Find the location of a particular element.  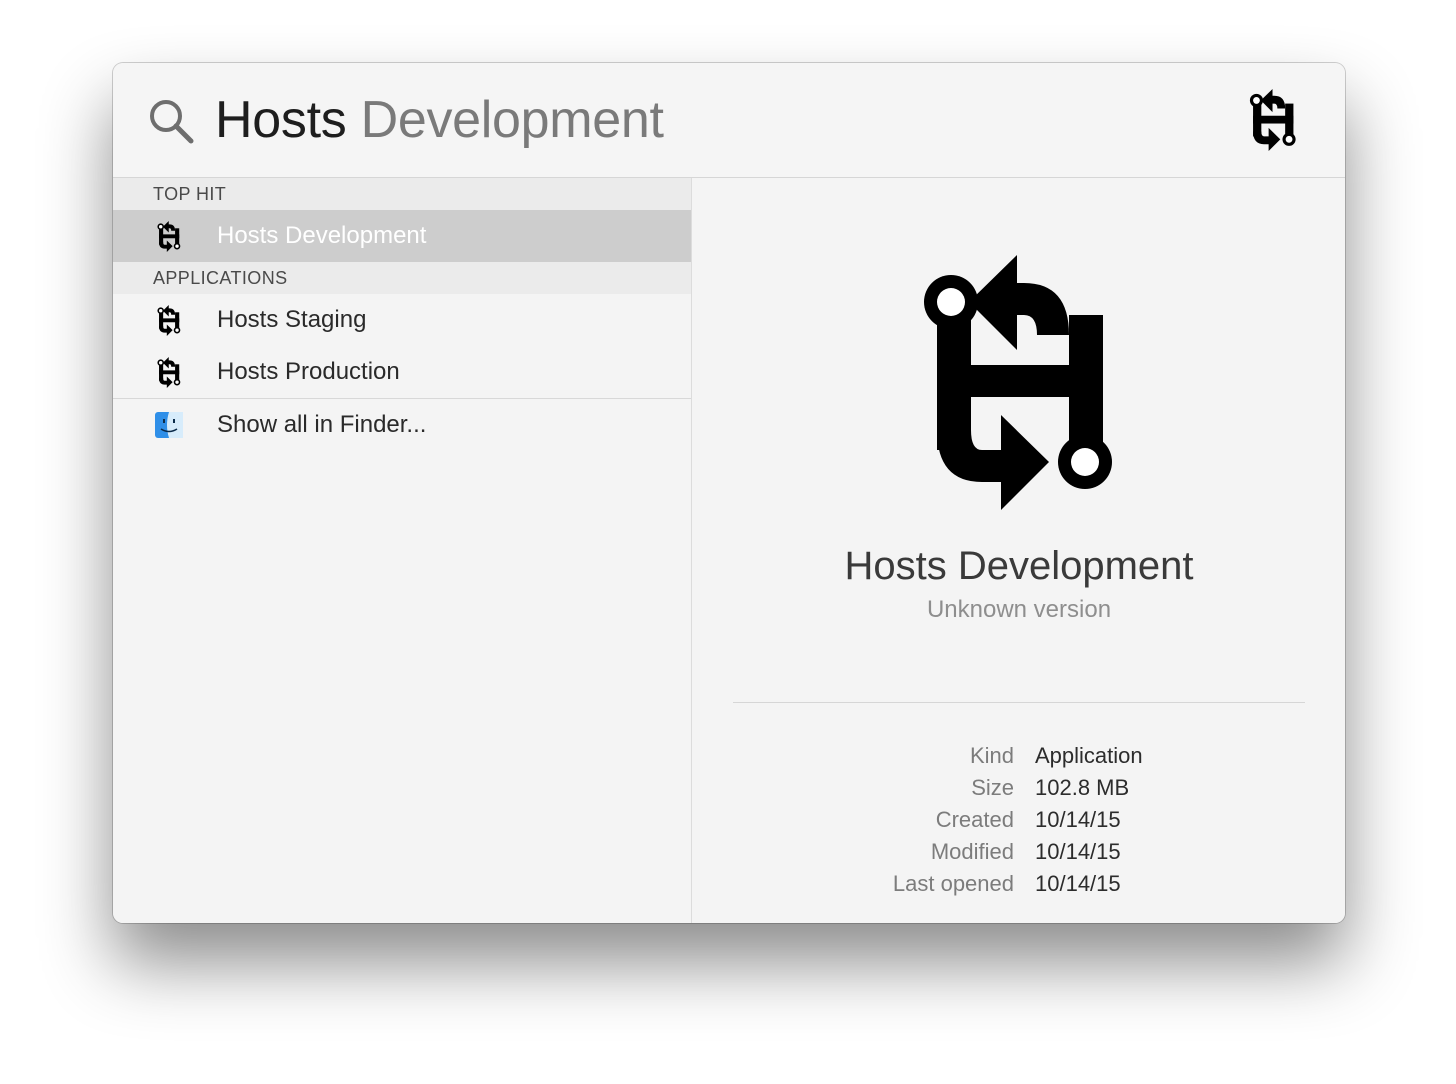

preview-version: Unknown version is located at coordinates (1019, 609).